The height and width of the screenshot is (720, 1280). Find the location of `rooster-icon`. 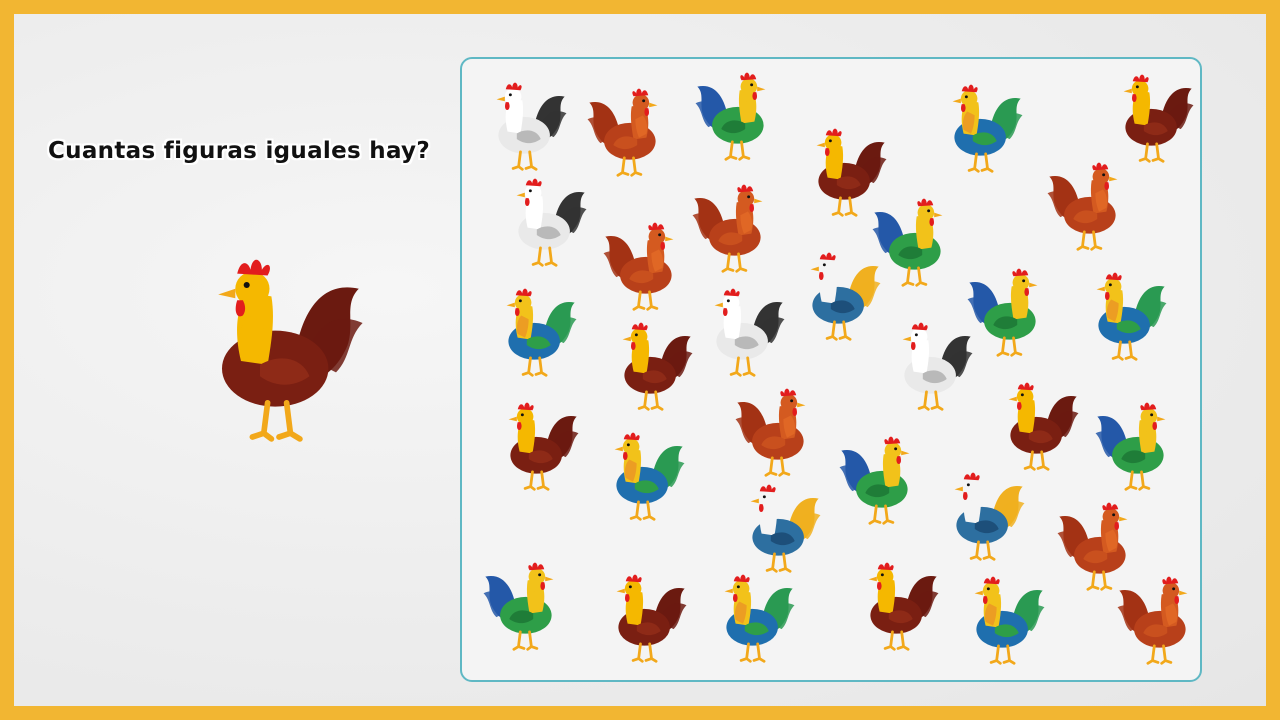

rooster-icon is located at coordinates (279, 351).